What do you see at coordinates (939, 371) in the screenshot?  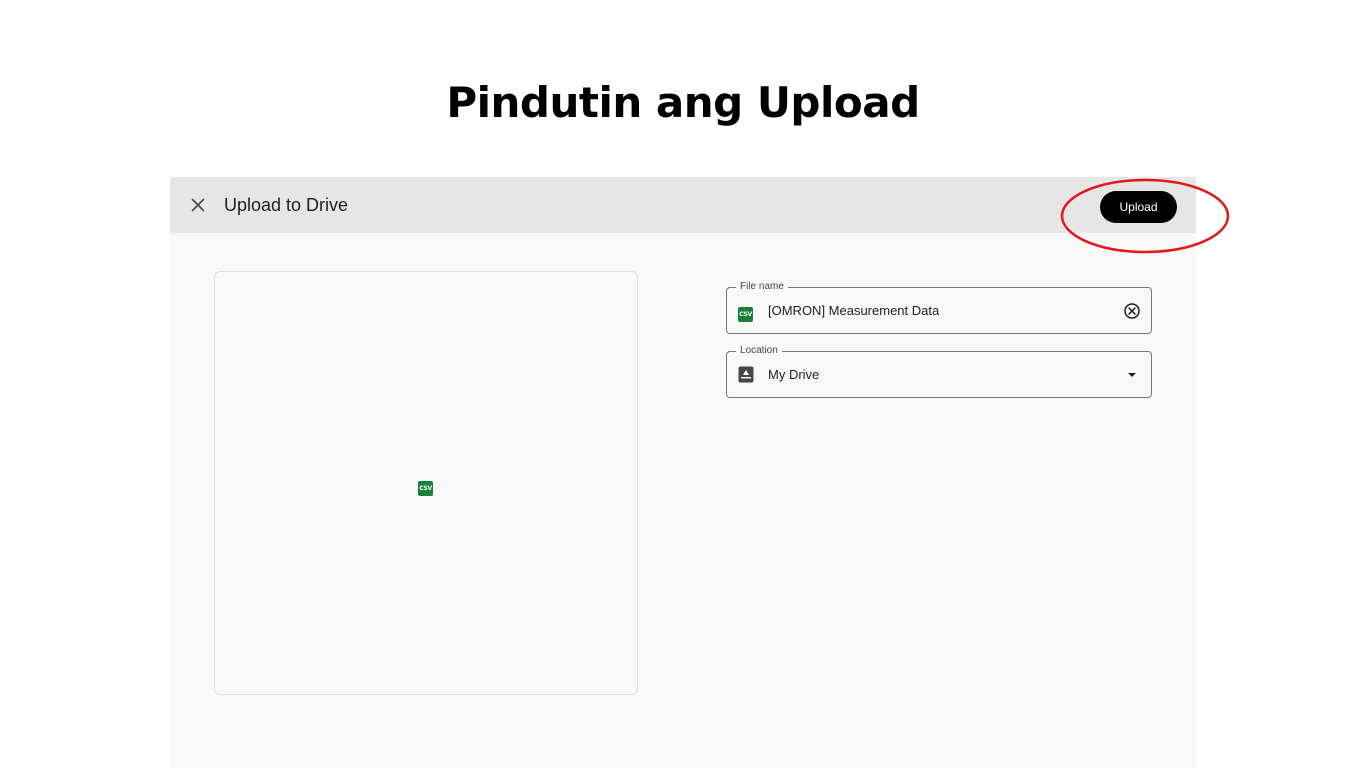 I see `location-field: Location My Drive` at bounding box center [939, 371].